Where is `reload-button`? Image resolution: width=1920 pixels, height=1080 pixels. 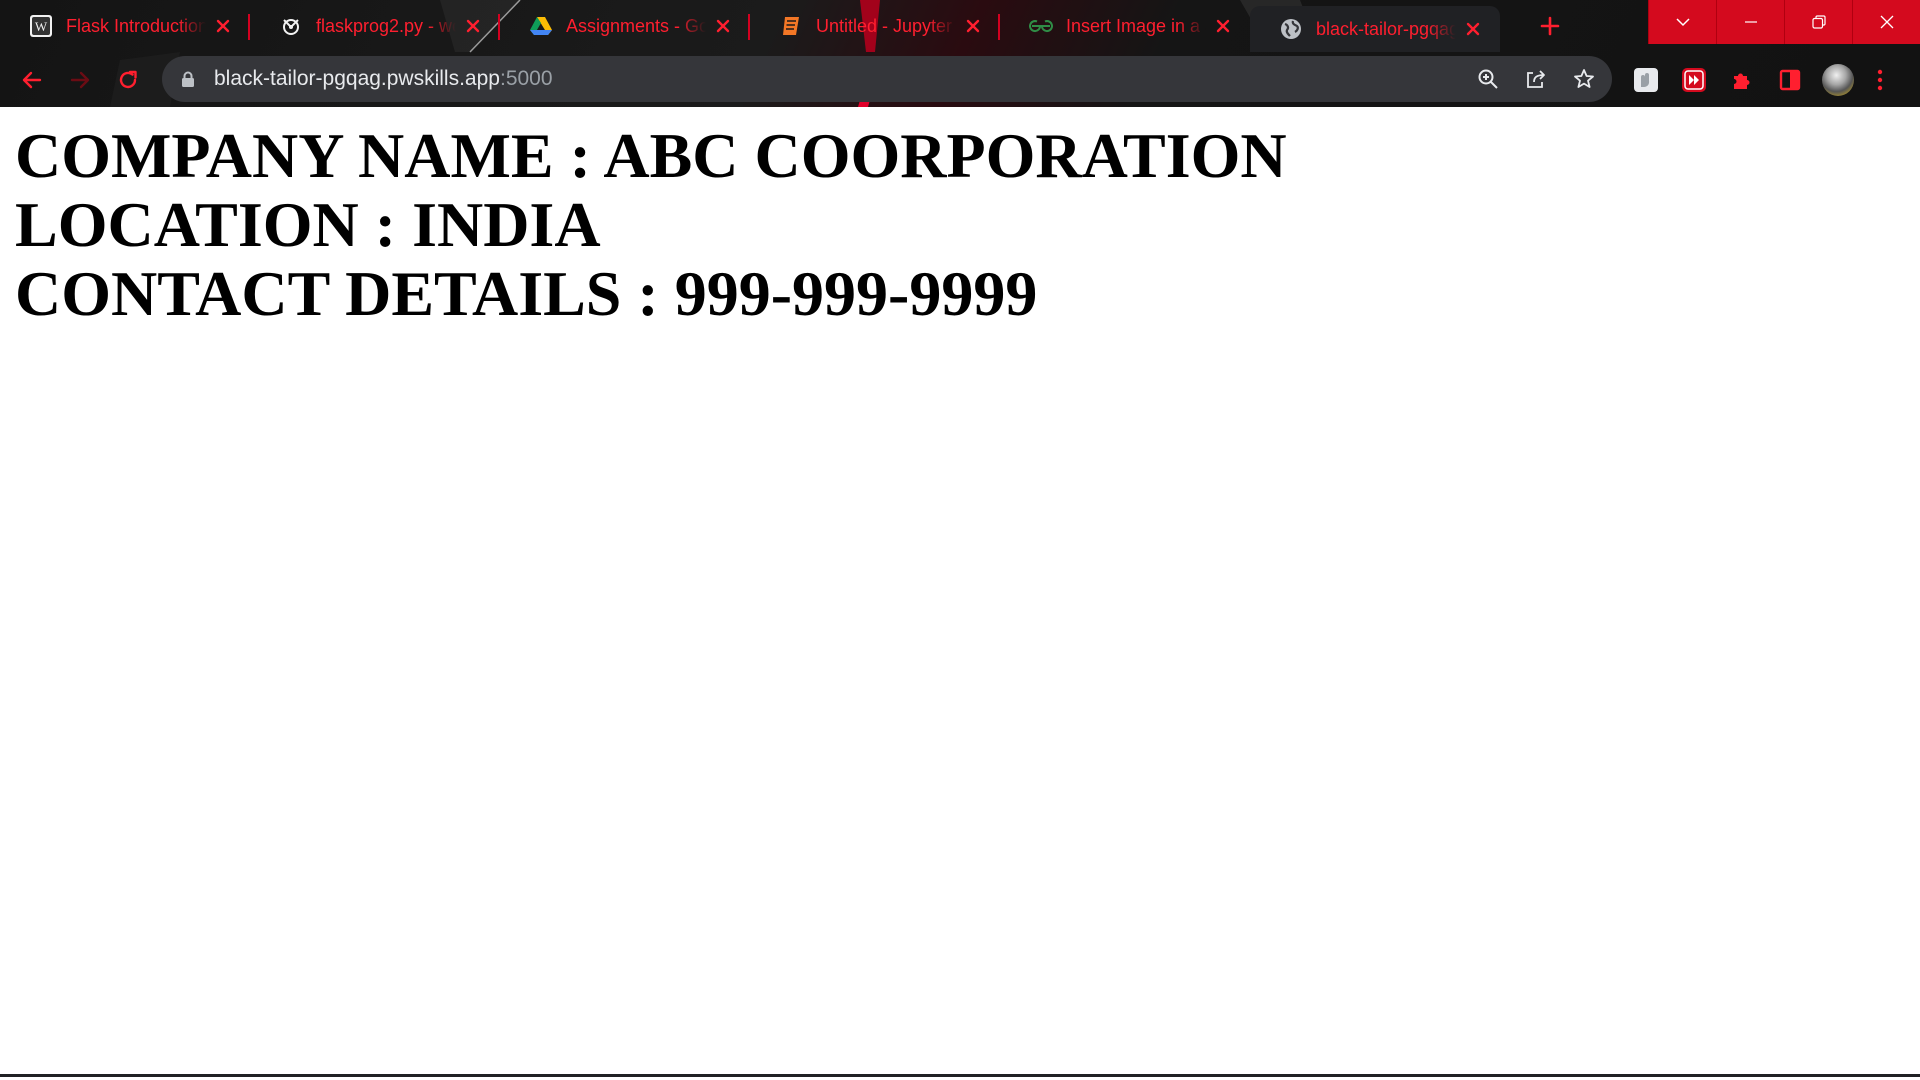 reload-button is located at coordinates (128, 80).